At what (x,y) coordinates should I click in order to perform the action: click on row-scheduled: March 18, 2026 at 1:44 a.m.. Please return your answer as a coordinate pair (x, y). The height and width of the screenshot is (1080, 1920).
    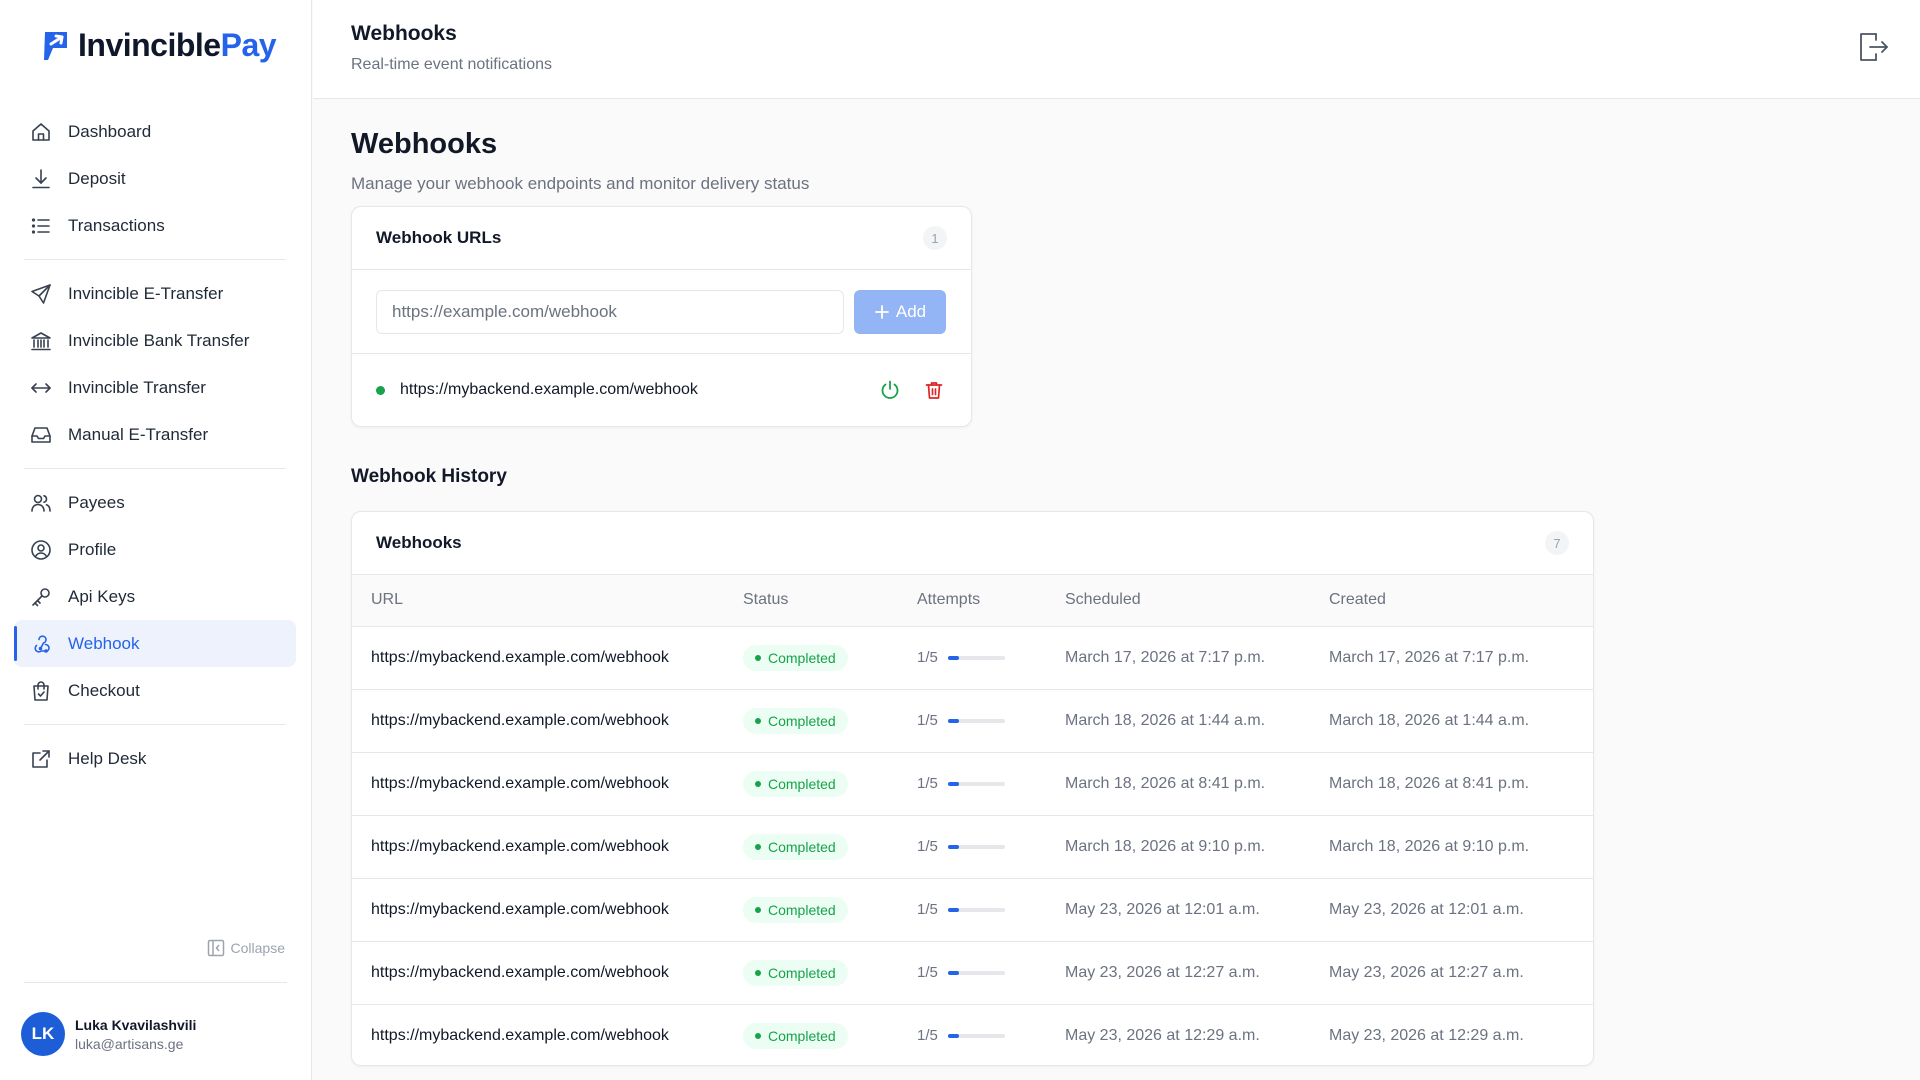
    Looking at the image, I should click on (1197, 721).